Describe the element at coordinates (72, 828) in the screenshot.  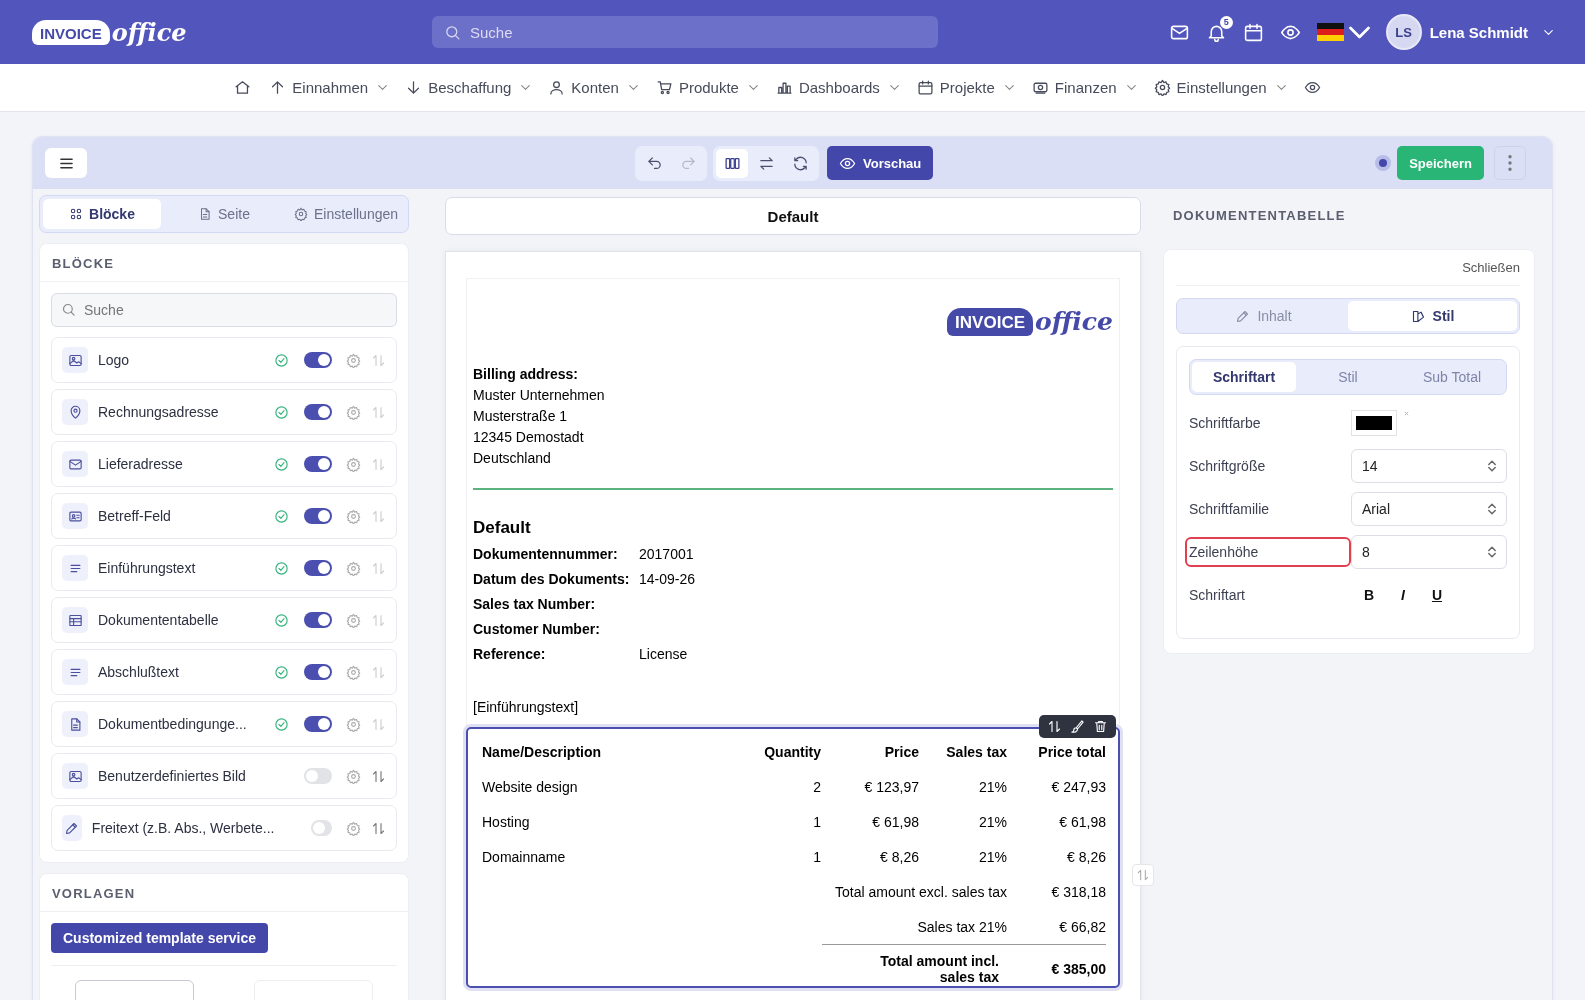
I see `pencil-icon` at that location.